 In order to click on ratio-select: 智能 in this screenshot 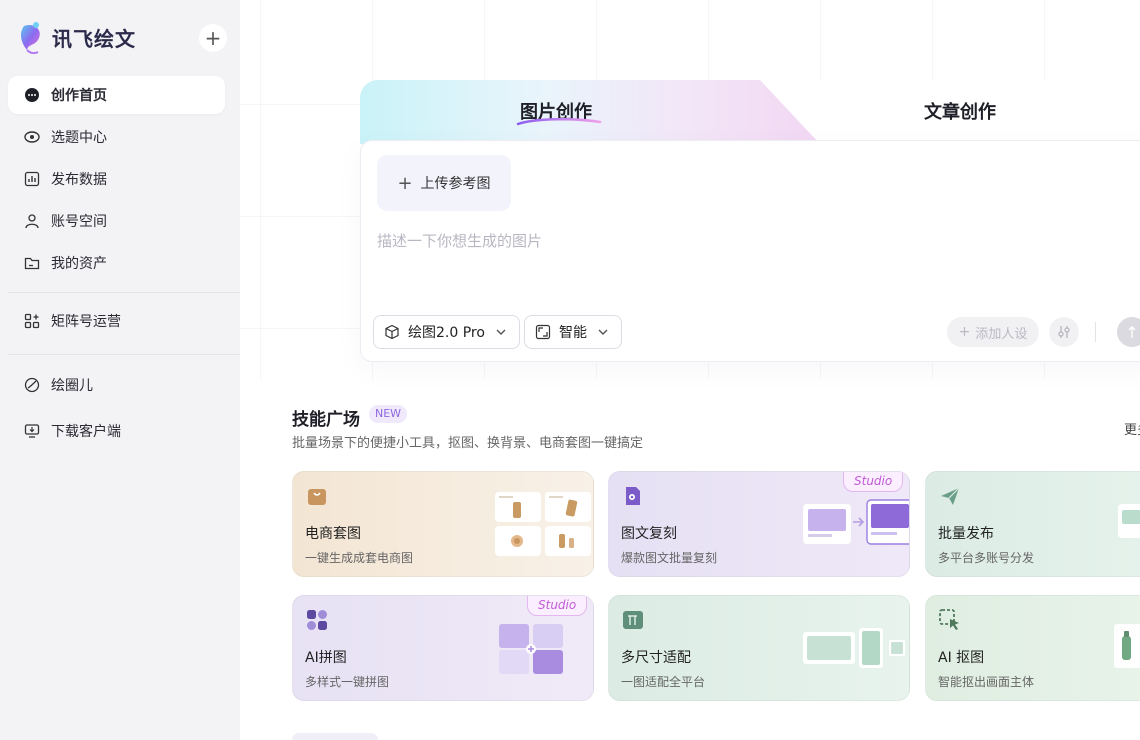, I will do `click(573, 332)`.